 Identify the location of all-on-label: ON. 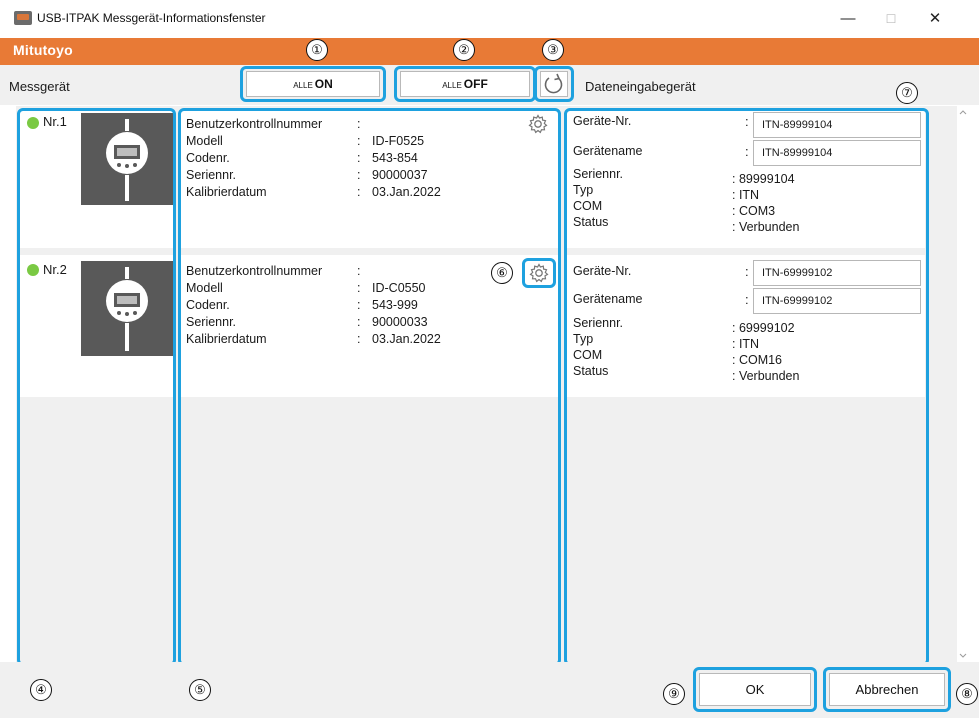
(323, 84).